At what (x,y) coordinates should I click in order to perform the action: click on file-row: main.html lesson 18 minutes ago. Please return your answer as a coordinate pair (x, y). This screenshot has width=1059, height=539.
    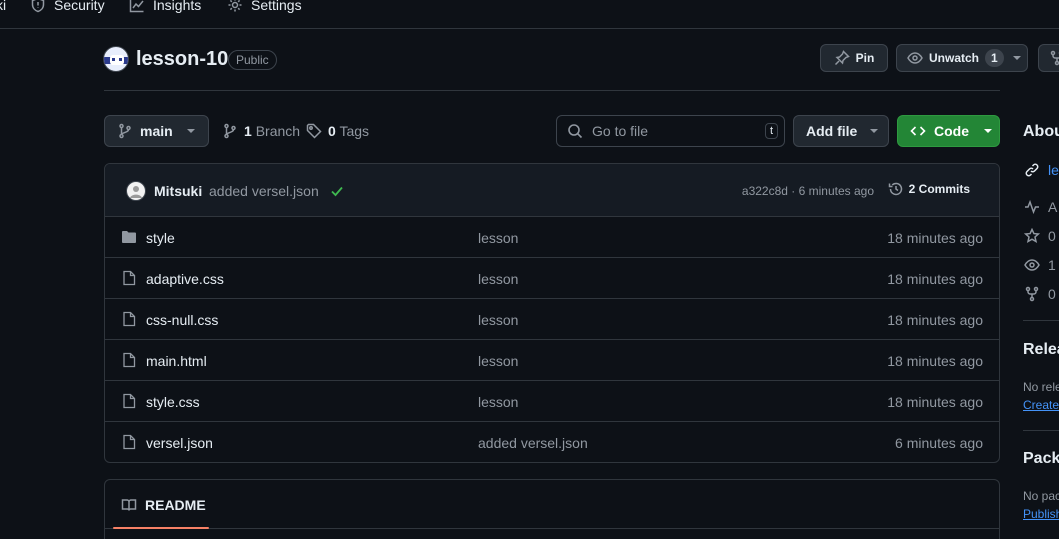
    Looking at the image, I should click on (552, 360).